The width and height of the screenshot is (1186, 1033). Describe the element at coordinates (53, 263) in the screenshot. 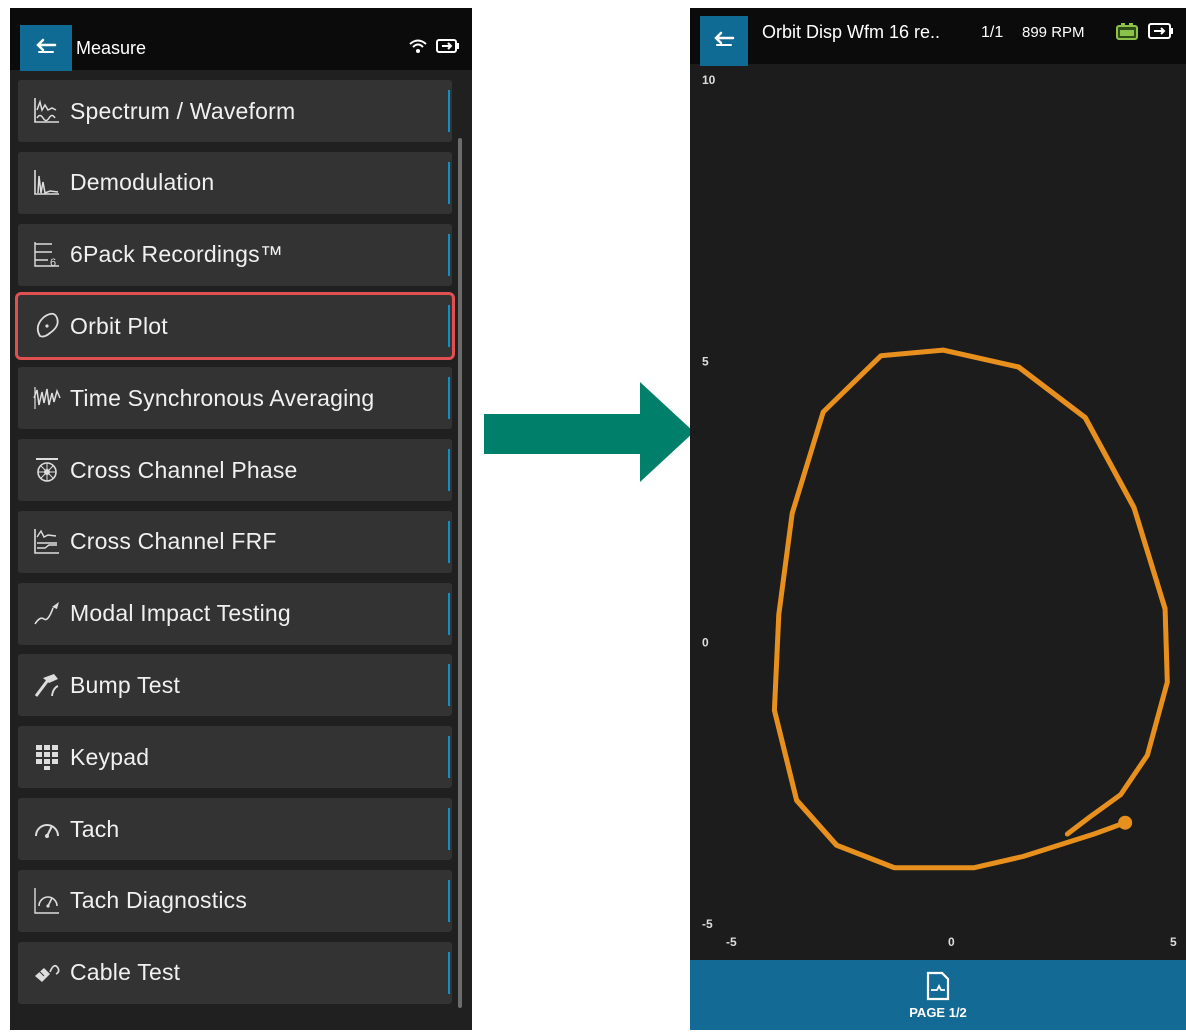

I see `svg-text: 6` at that location.